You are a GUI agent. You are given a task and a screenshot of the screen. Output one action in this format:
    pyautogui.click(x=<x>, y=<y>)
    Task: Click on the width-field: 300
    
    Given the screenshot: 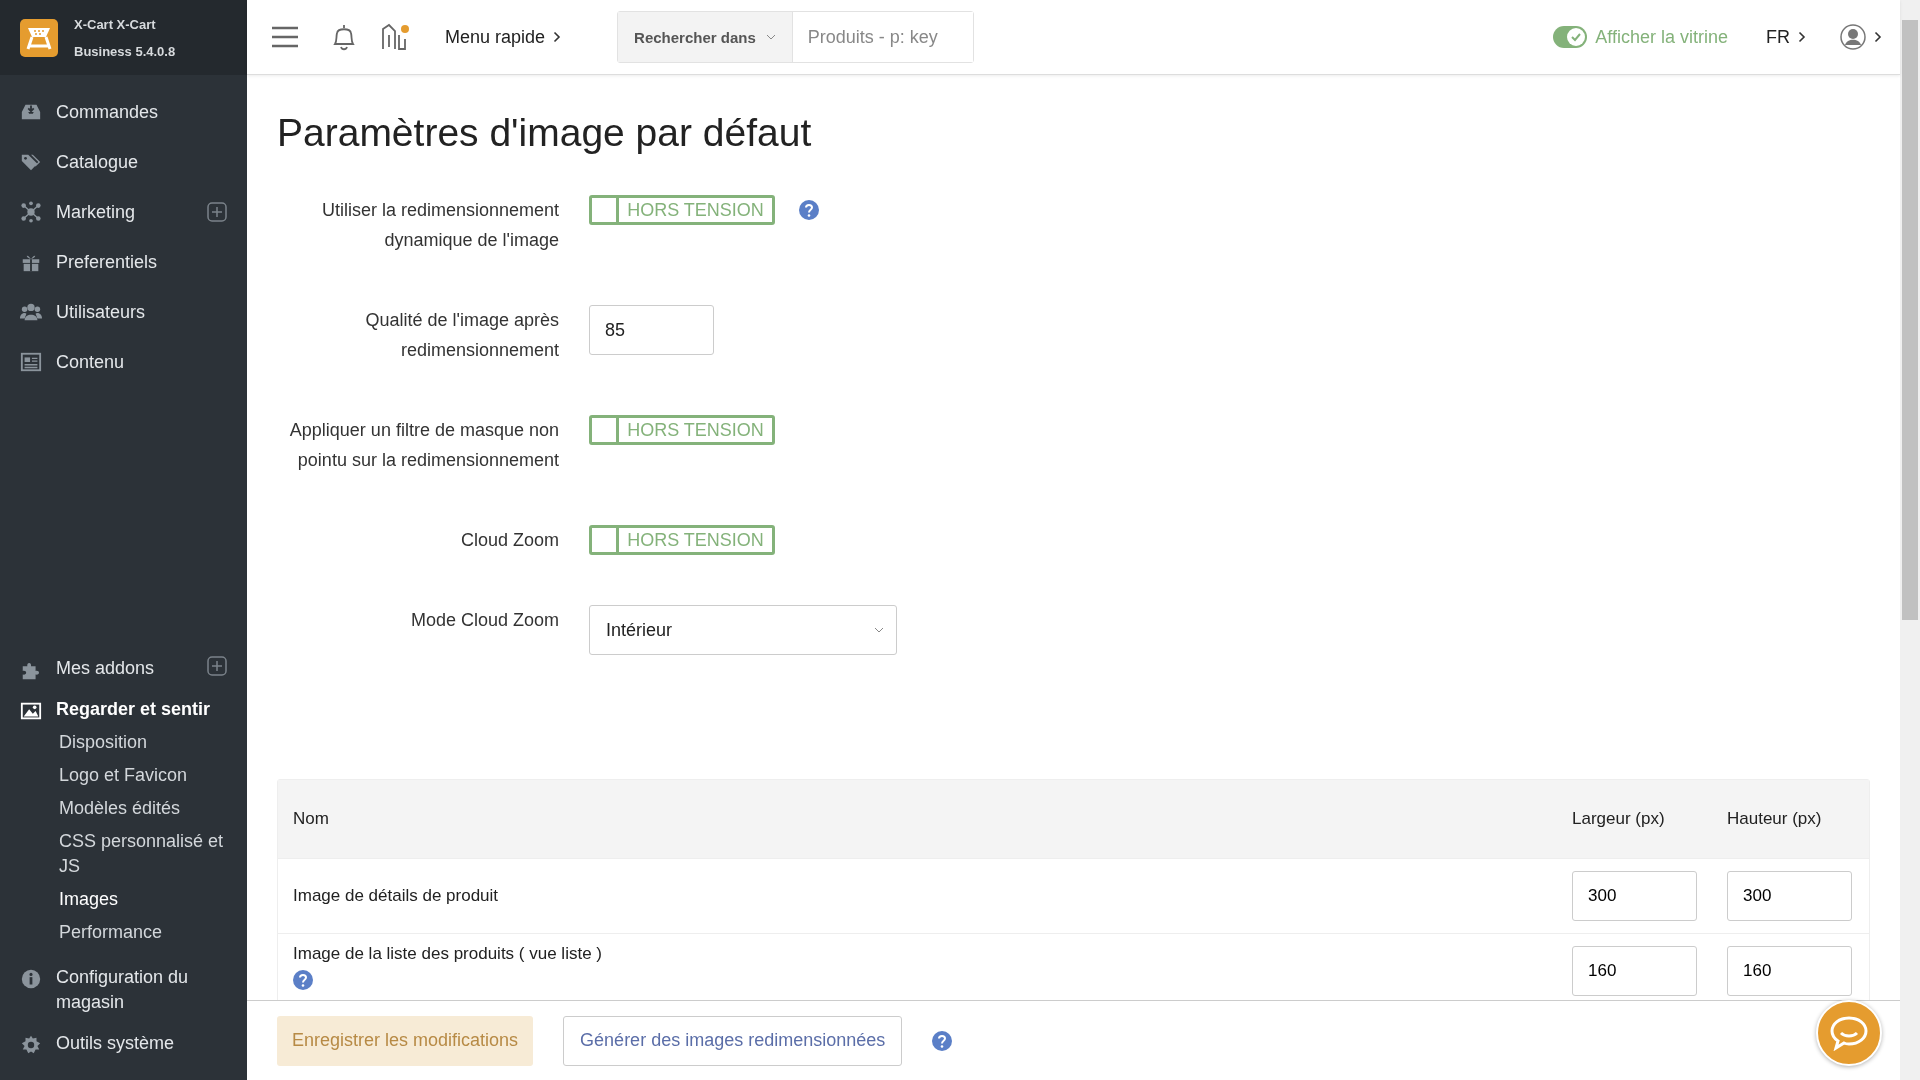 What is the action you would take?
    pyautogui.click(x=1634, y=896)
    